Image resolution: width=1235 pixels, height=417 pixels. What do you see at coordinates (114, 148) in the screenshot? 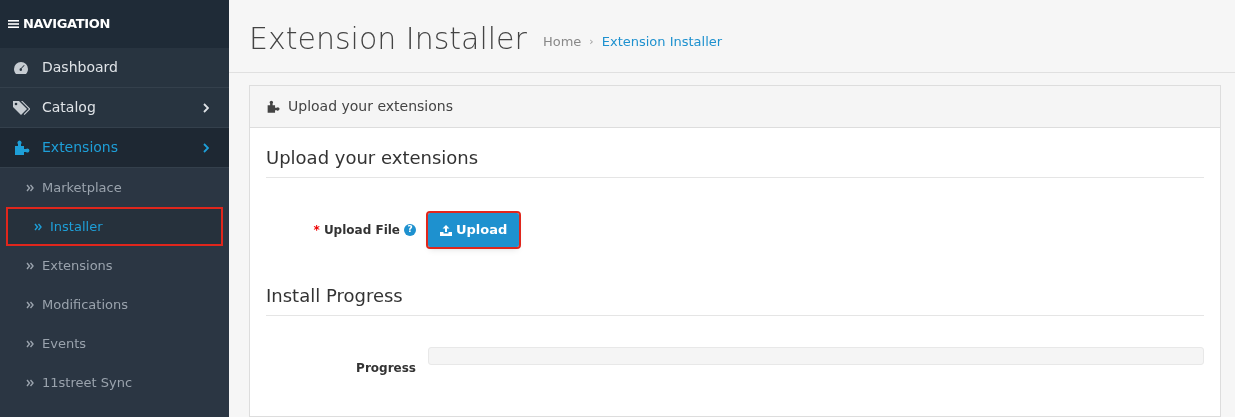
I see `sidebar-item: Extensions` at bounding box center [114, 148].